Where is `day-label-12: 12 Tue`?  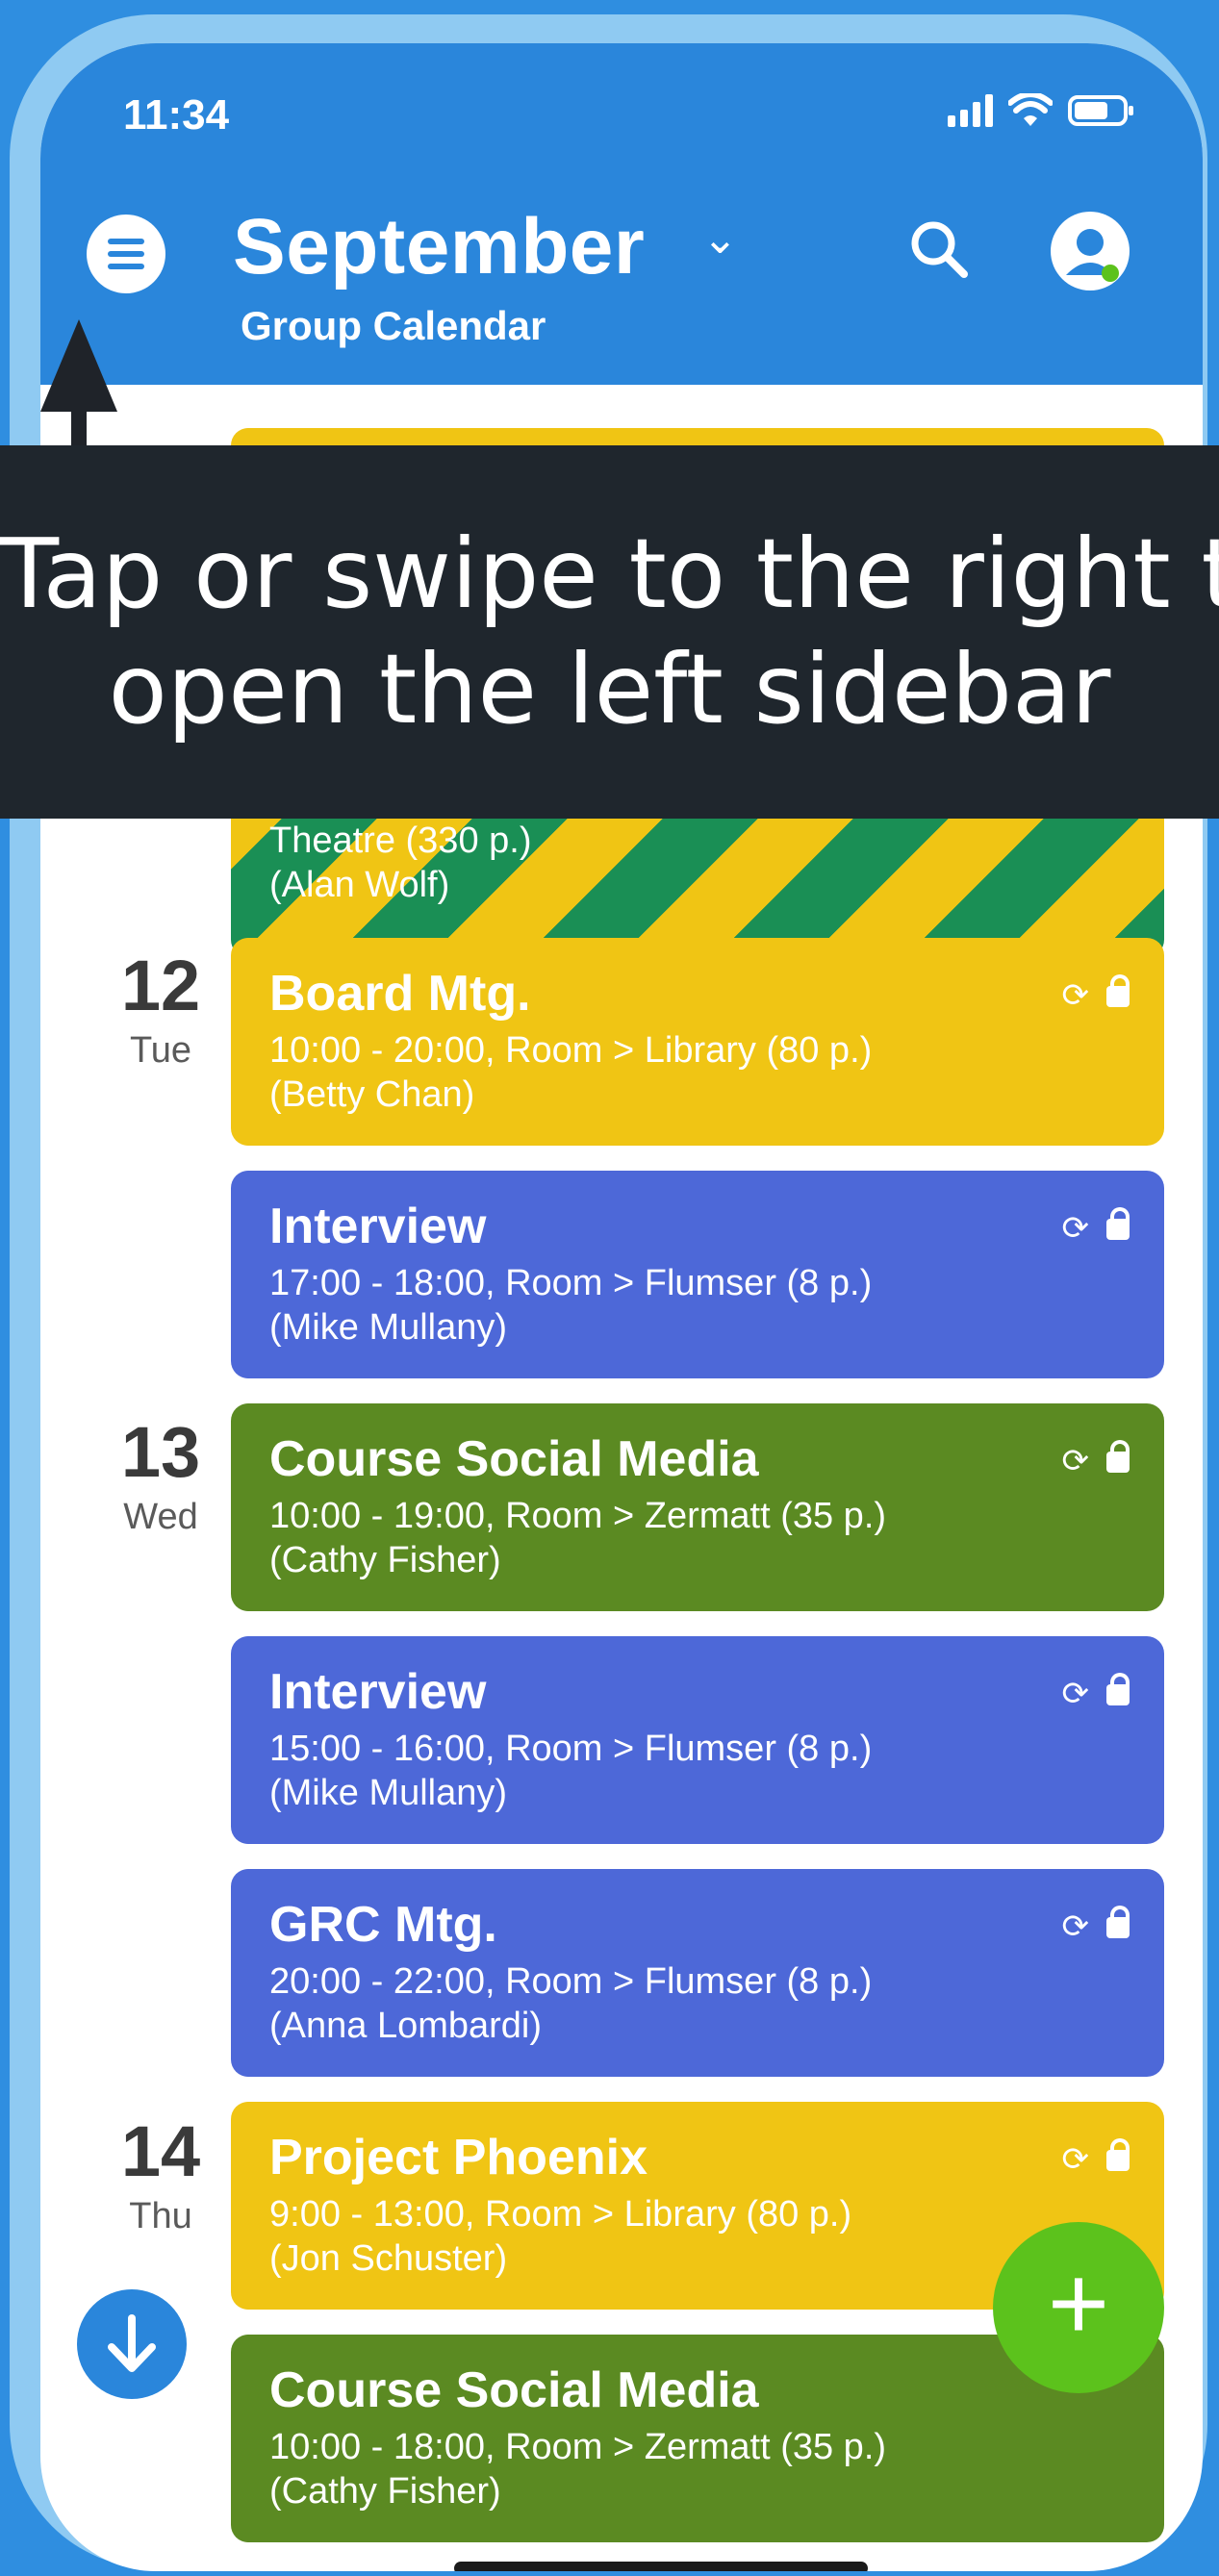
day-label-12: 12 Tue is located at coordinates (160, 1010).